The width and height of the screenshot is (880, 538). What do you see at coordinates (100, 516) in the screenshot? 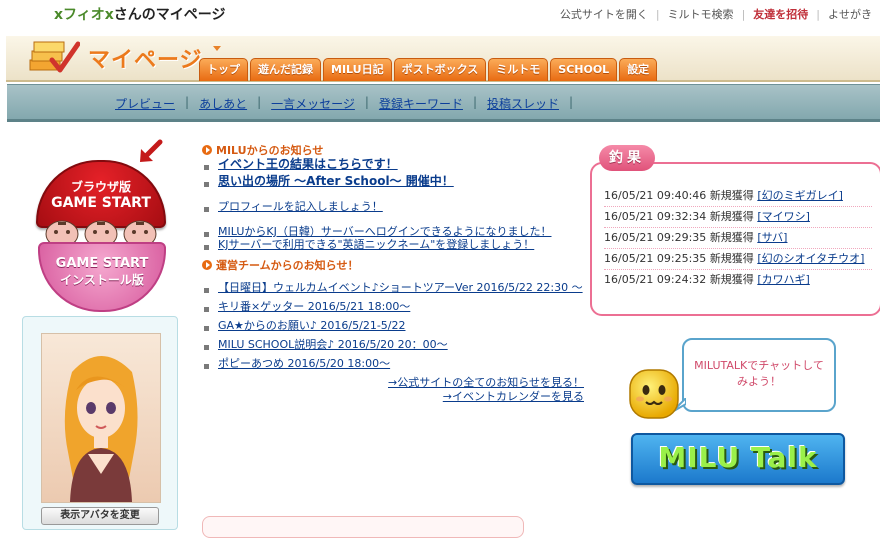
I see `change-avatar-button: 表示アバタを変更` at bounding box center [100, 516].